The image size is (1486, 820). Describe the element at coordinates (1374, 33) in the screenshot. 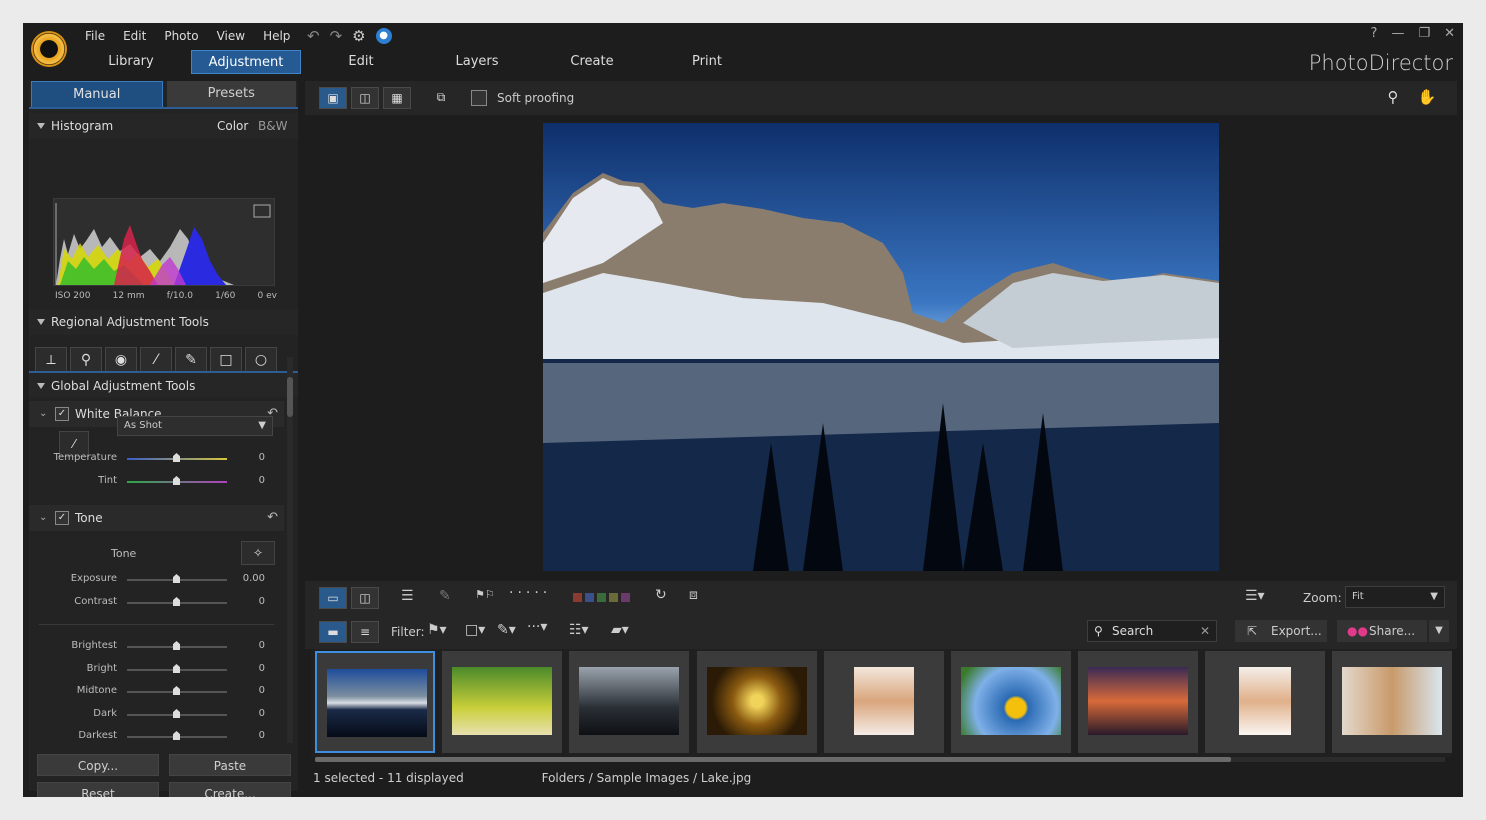

I see `help-icon: ?` at that location.